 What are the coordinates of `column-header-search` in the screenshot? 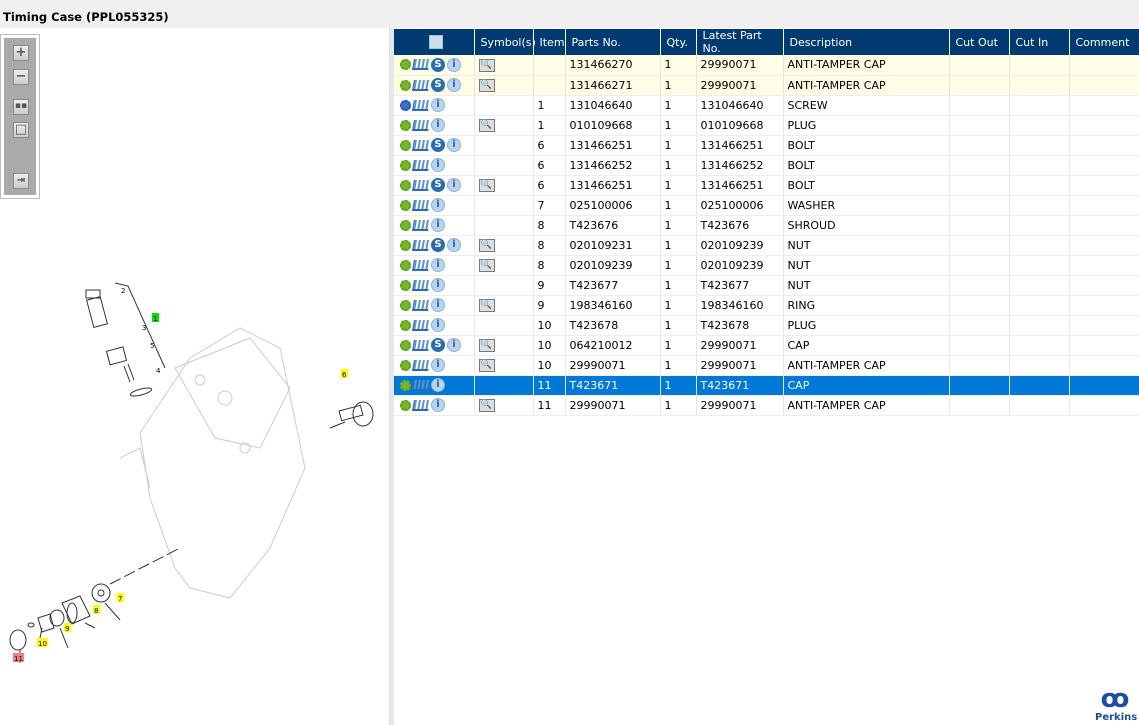 It's located at (434, 42).